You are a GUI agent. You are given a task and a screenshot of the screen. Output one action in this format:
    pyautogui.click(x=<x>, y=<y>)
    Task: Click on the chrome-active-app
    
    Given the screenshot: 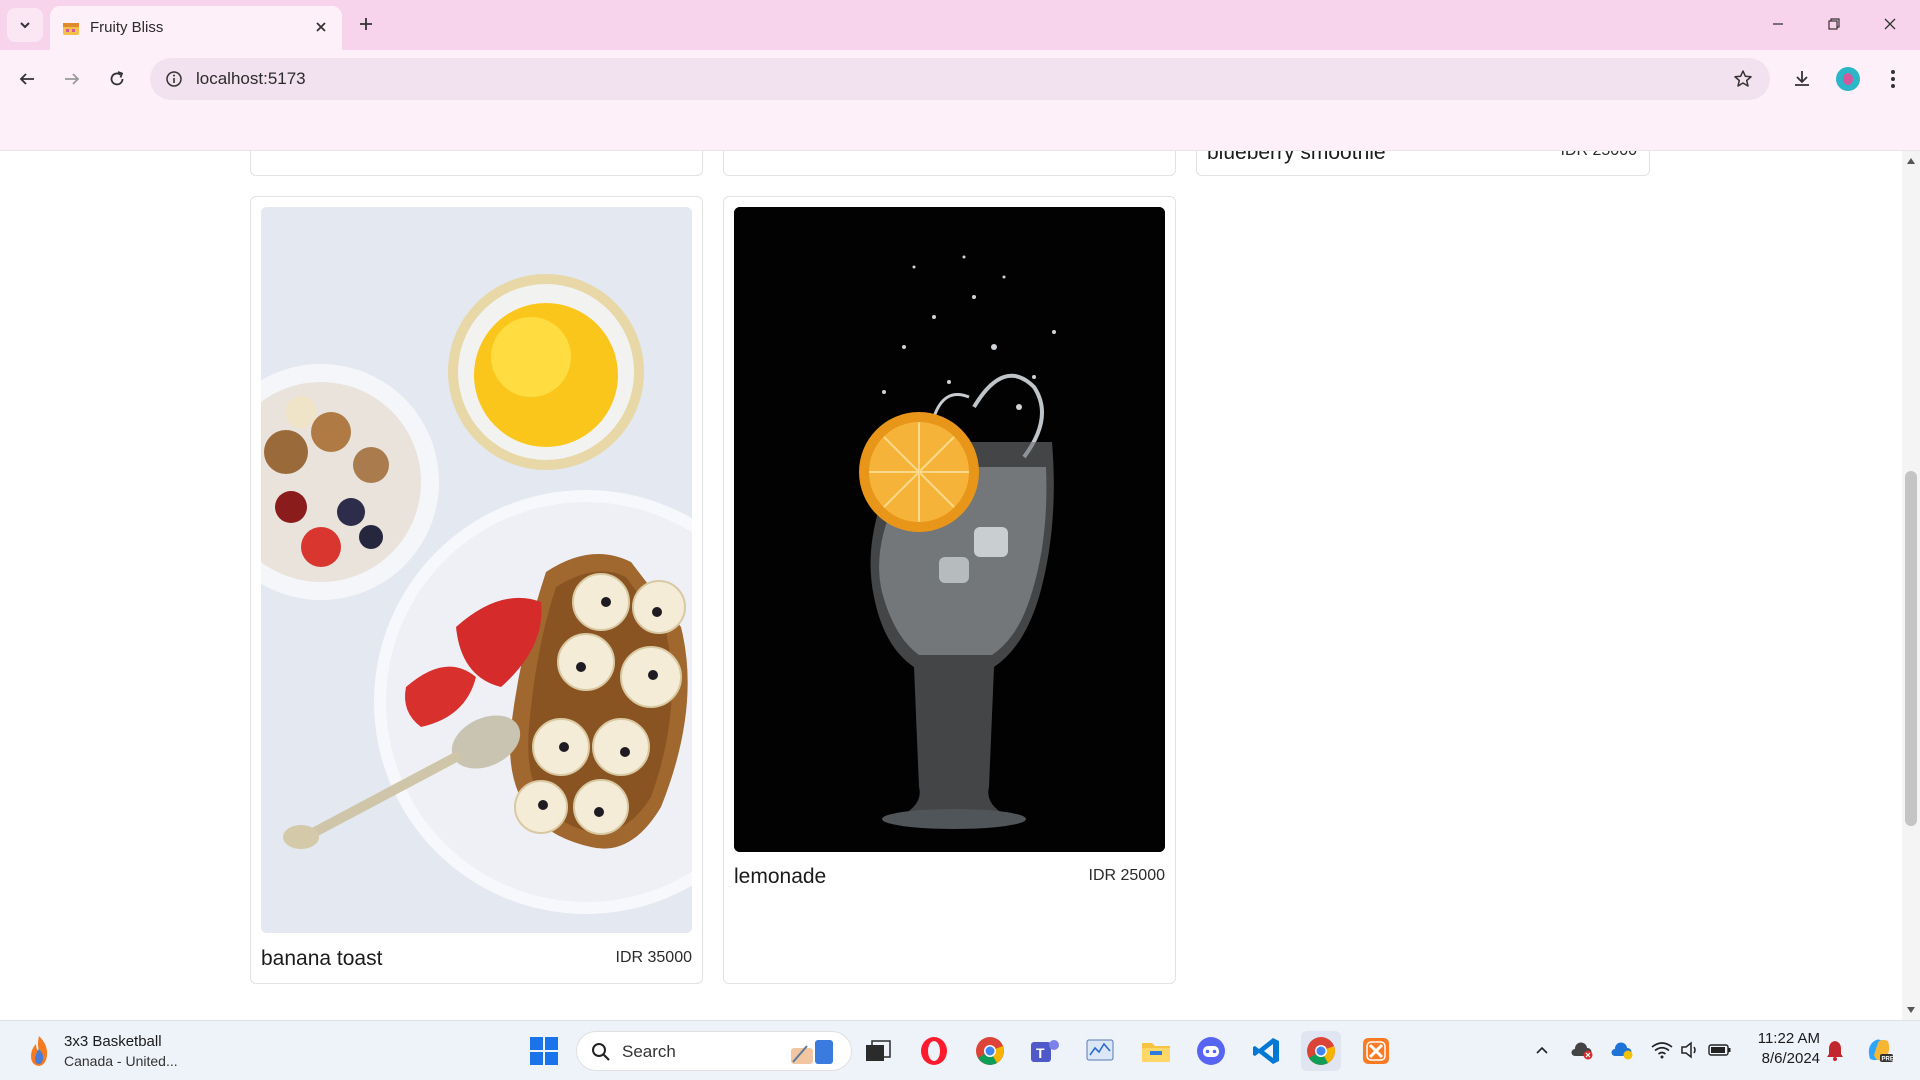 What is the action you would take?
    pyautogui.click(x=1321, y=1051)
    